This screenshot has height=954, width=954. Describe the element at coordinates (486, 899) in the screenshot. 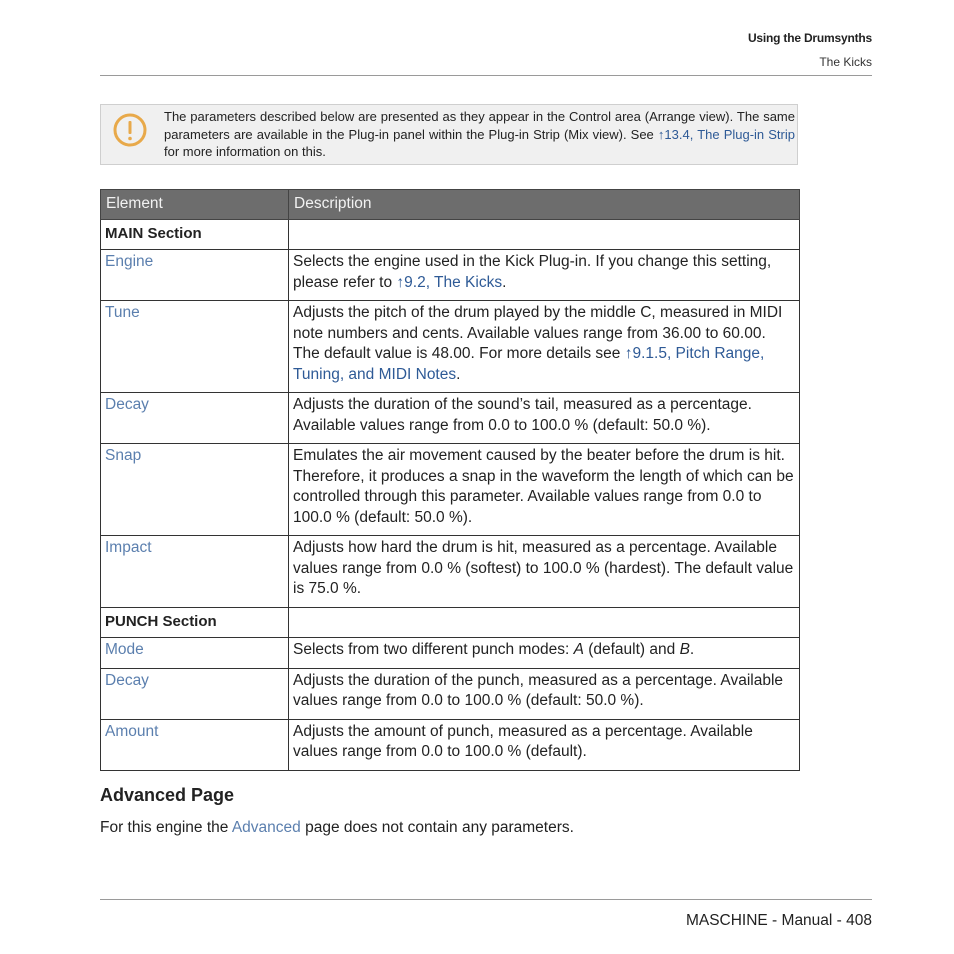

I see `footer-divider` at that location.